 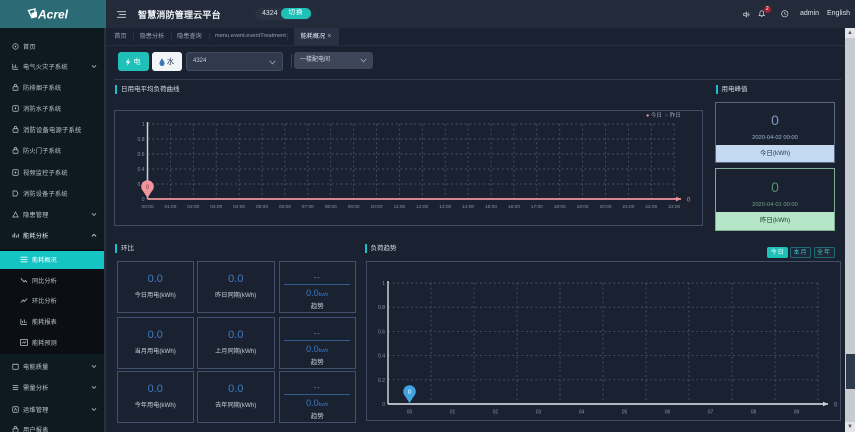 What do you see at coordinates (668, 413) in the screenshot?
I see `svg-text: 06` at bounding box center [668, 413].